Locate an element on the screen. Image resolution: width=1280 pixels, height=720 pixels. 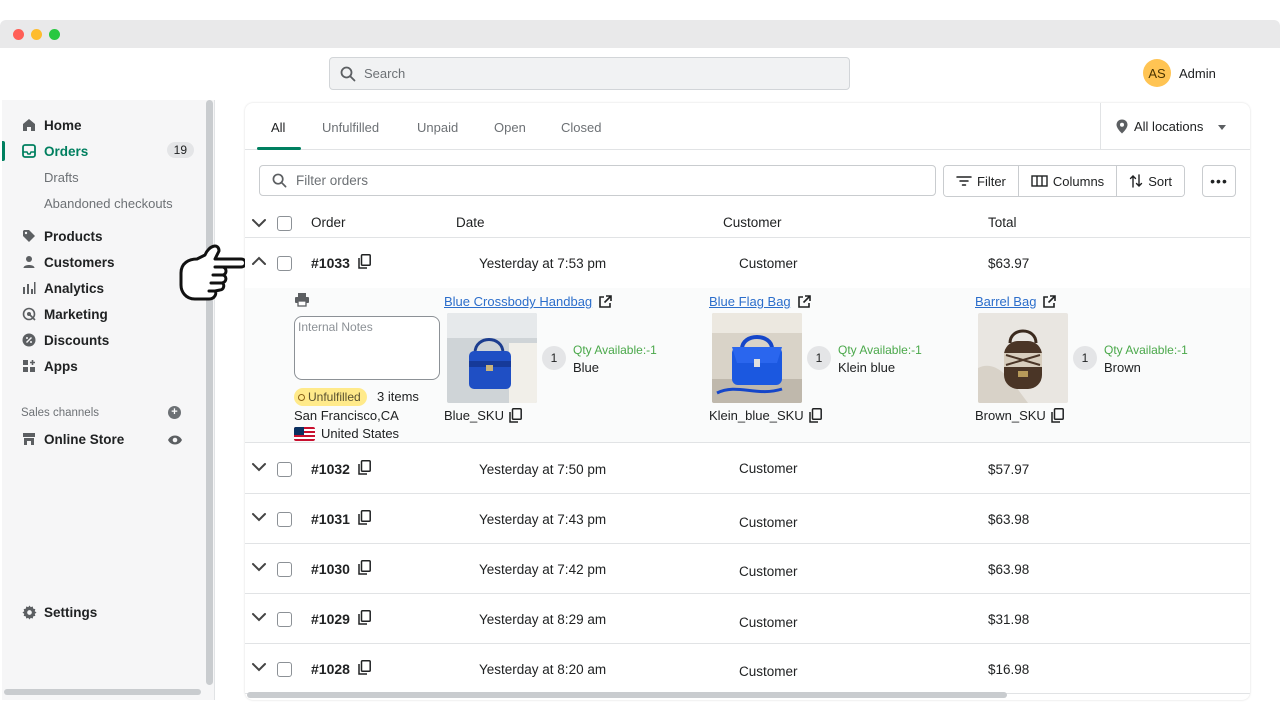
column-date: Date is located at coordinates (470, 222).